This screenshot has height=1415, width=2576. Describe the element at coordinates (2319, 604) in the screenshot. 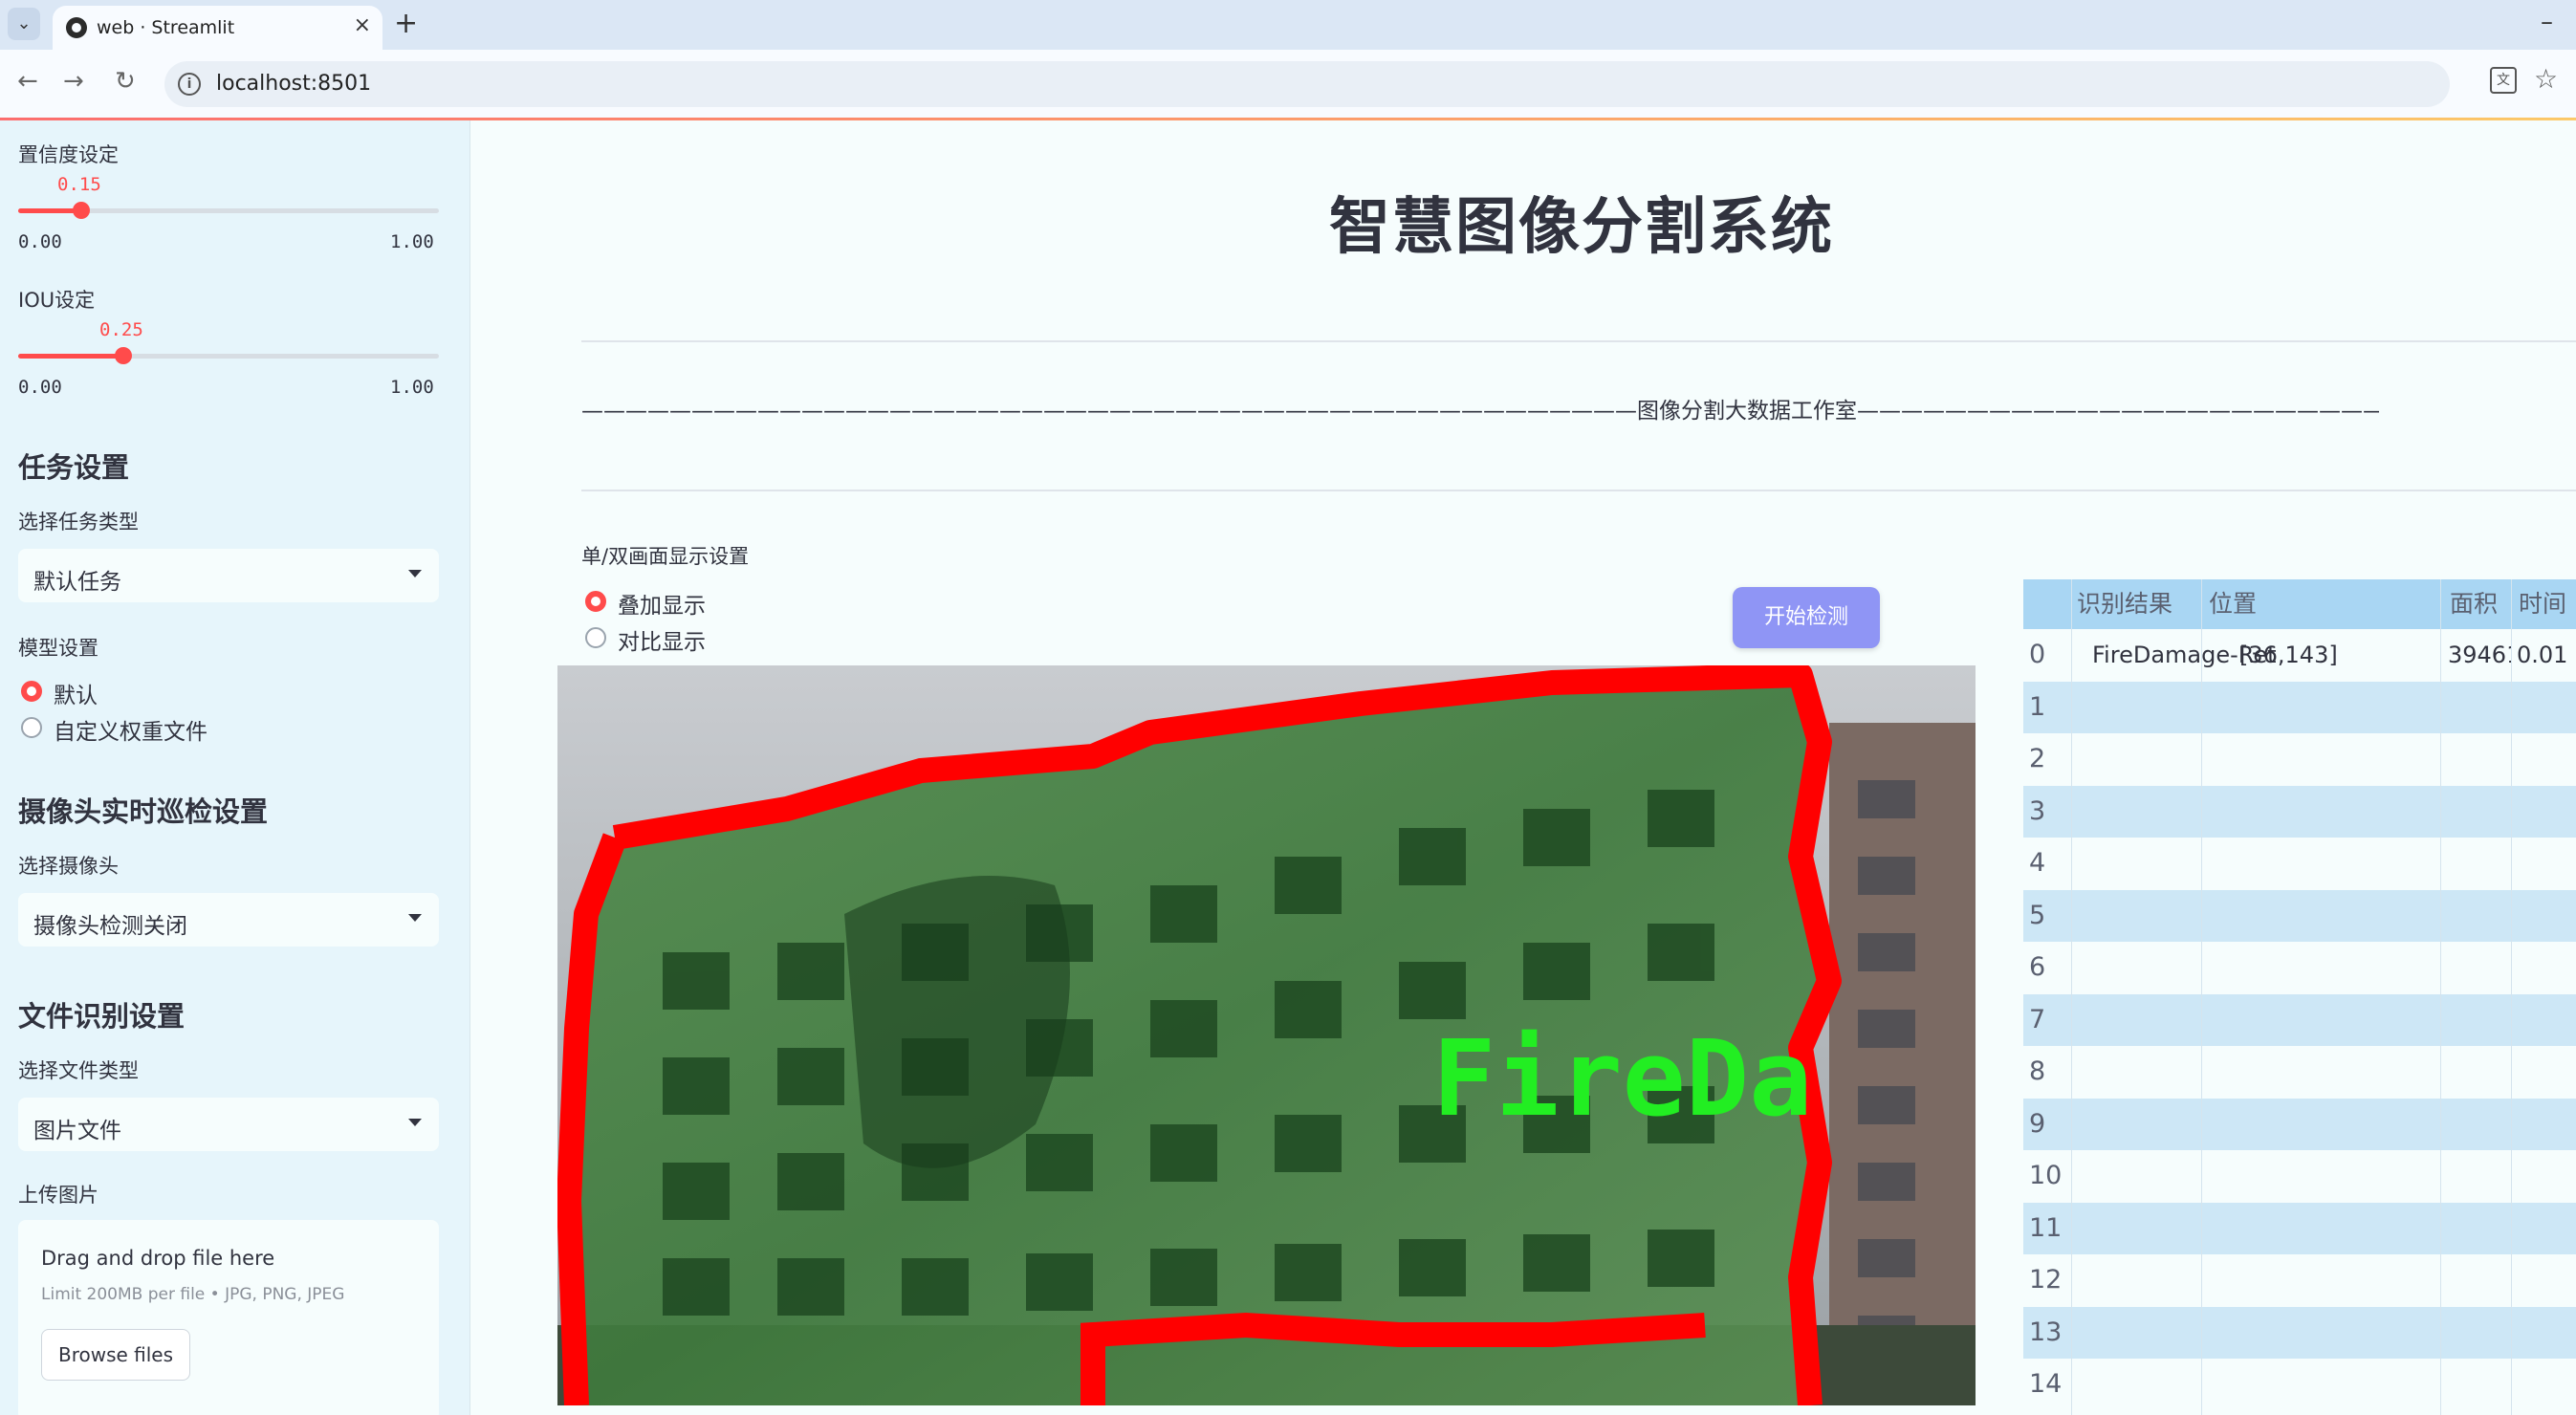

I see `header-position: 位置` at that location.